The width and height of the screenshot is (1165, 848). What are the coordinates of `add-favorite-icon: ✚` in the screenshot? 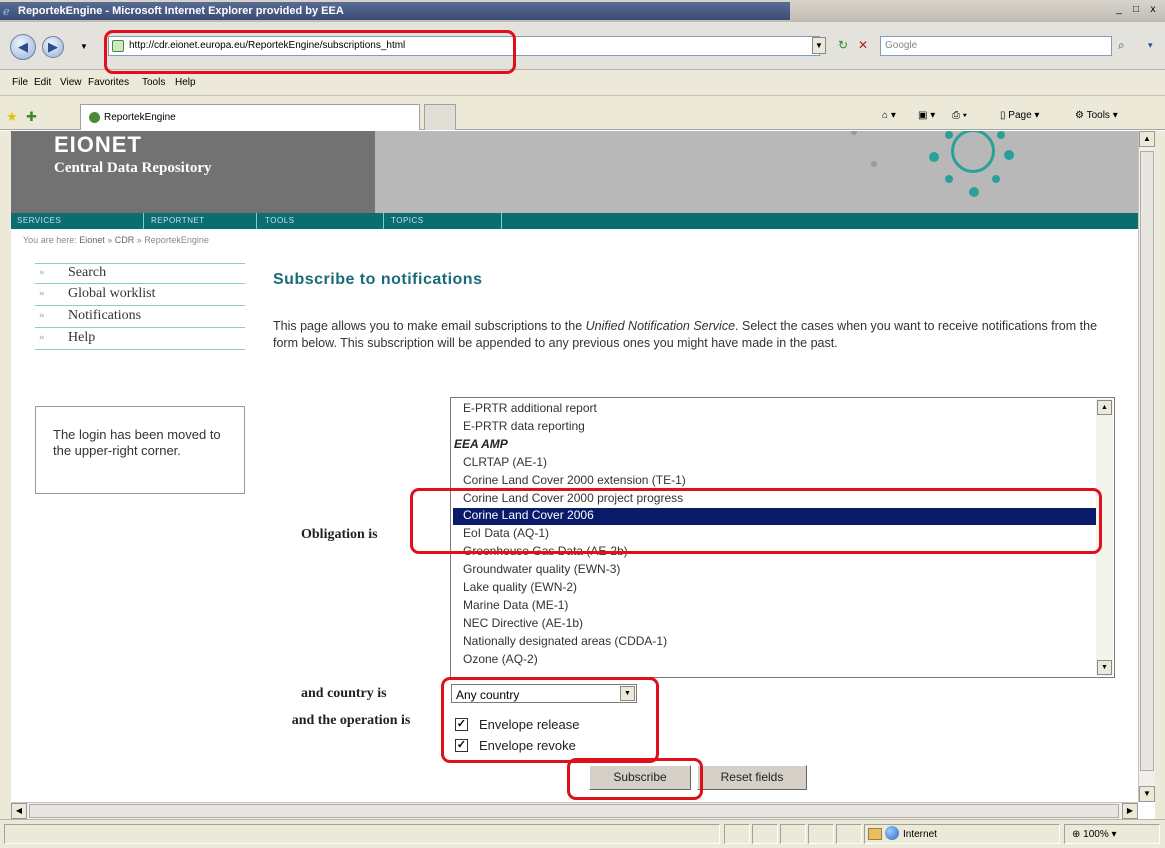 It's located at (31, 117).